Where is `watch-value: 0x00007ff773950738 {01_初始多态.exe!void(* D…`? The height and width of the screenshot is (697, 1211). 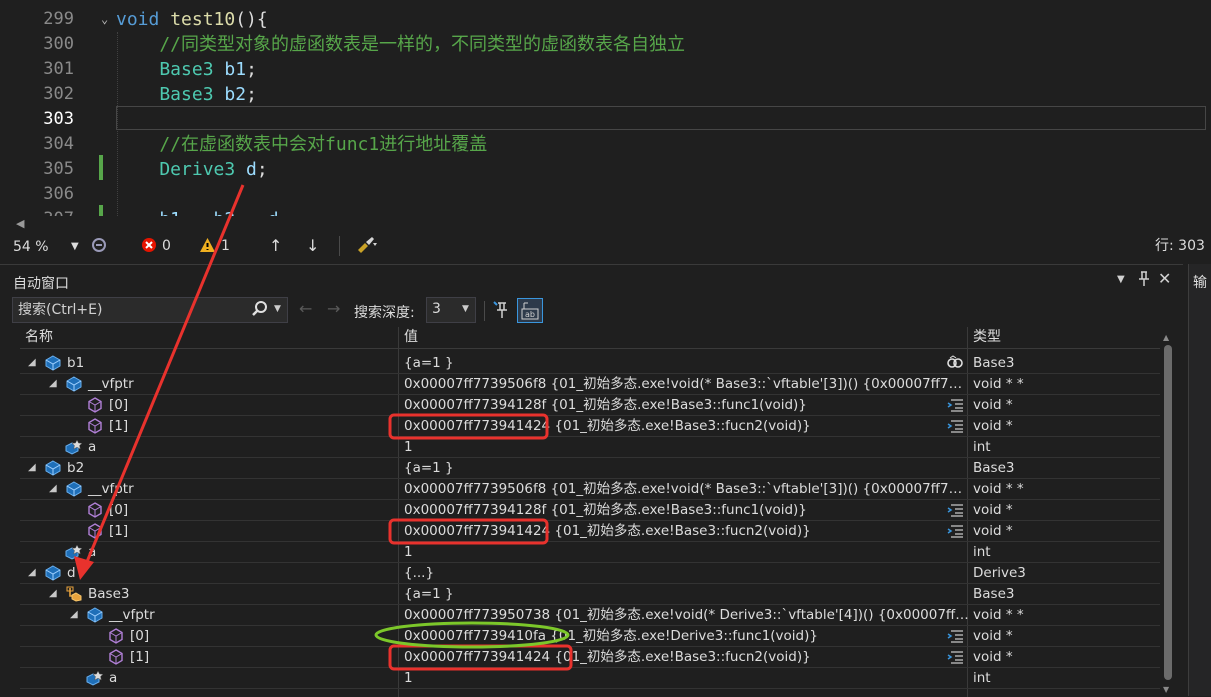
watch-value: 0x00007ff773950738 {01_初始多态.exe!void(* D… is located at coordinates (687, 615).